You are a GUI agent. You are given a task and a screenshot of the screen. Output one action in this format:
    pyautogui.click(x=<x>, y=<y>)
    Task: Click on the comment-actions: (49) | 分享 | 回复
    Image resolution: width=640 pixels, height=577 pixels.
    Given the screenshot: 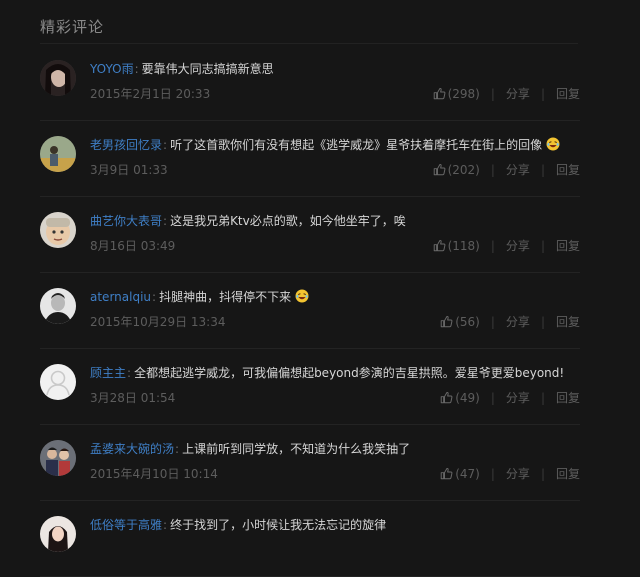 What is the action you would take?
    pyautogui.click(x=510, y=397)
    